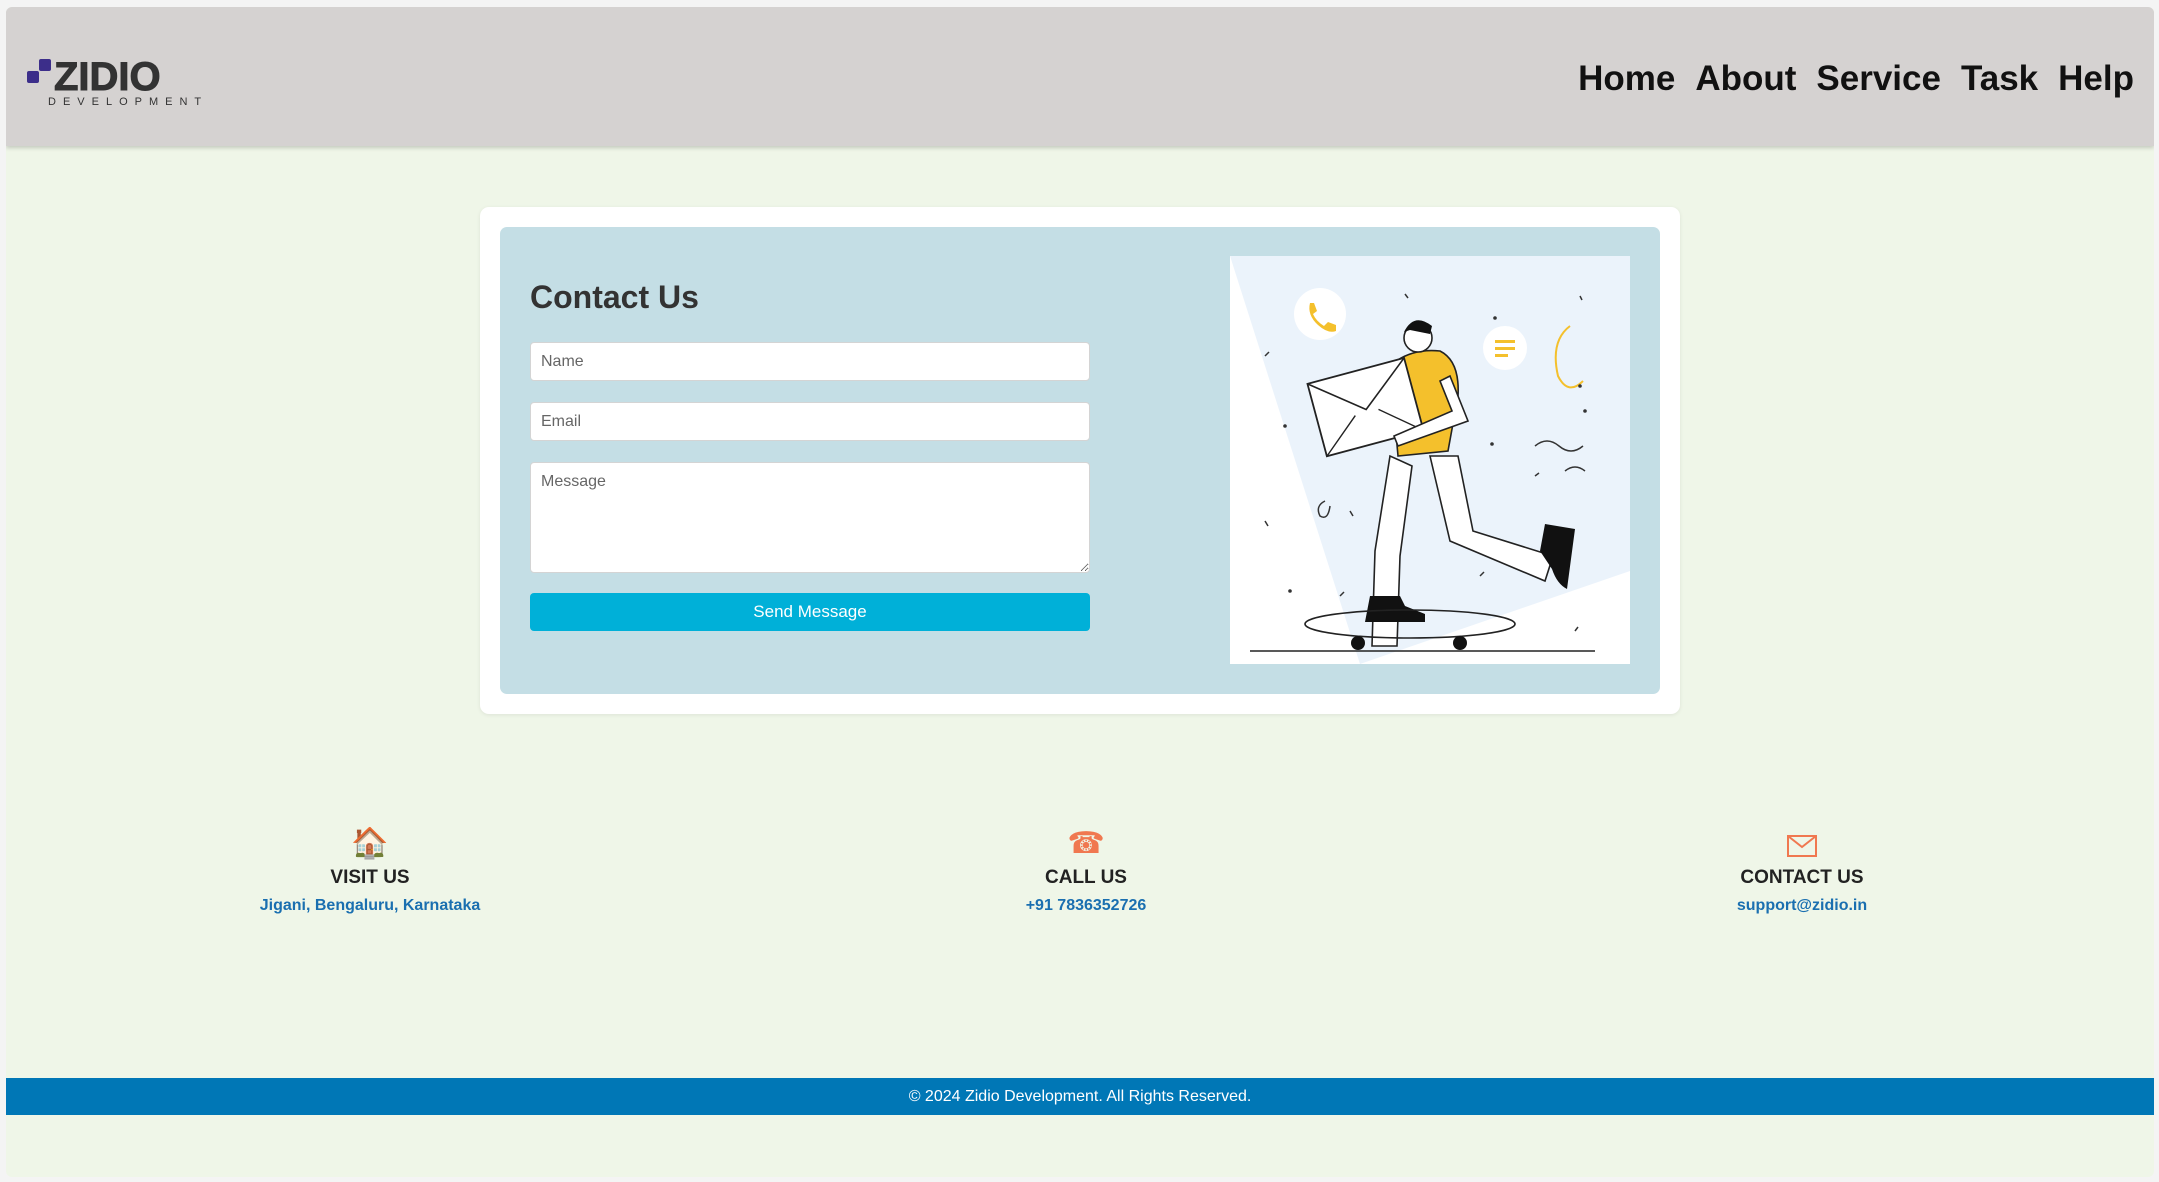 The height and width of the screenshot is (1182, 2159). I want to click on visit-us-block: 🏠 VISIT US Jigani, Bengaluru, Karnataka, so click(370, 871).